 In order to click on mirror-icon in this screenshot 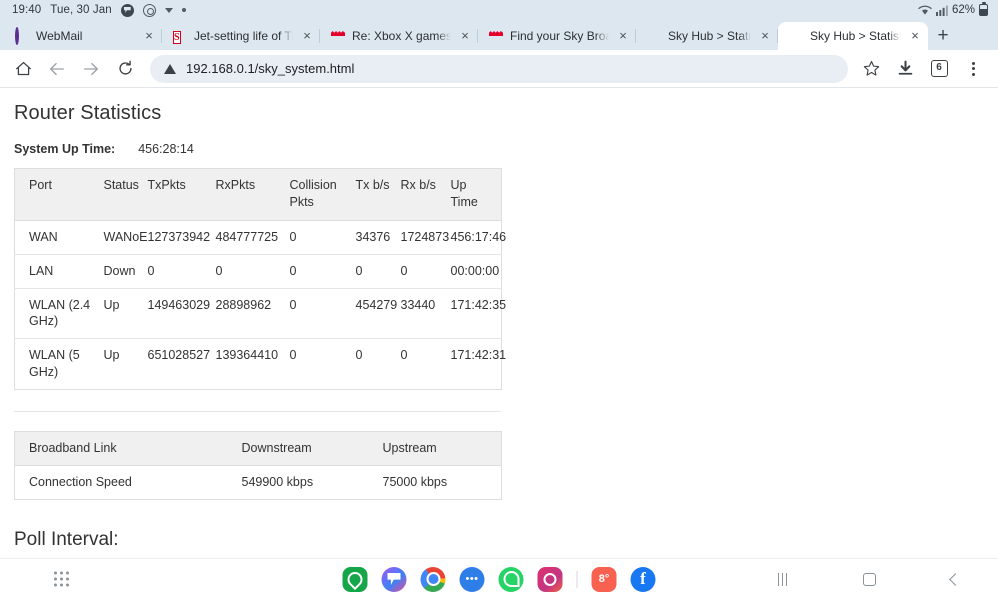, I will do `click(496, 36)`.